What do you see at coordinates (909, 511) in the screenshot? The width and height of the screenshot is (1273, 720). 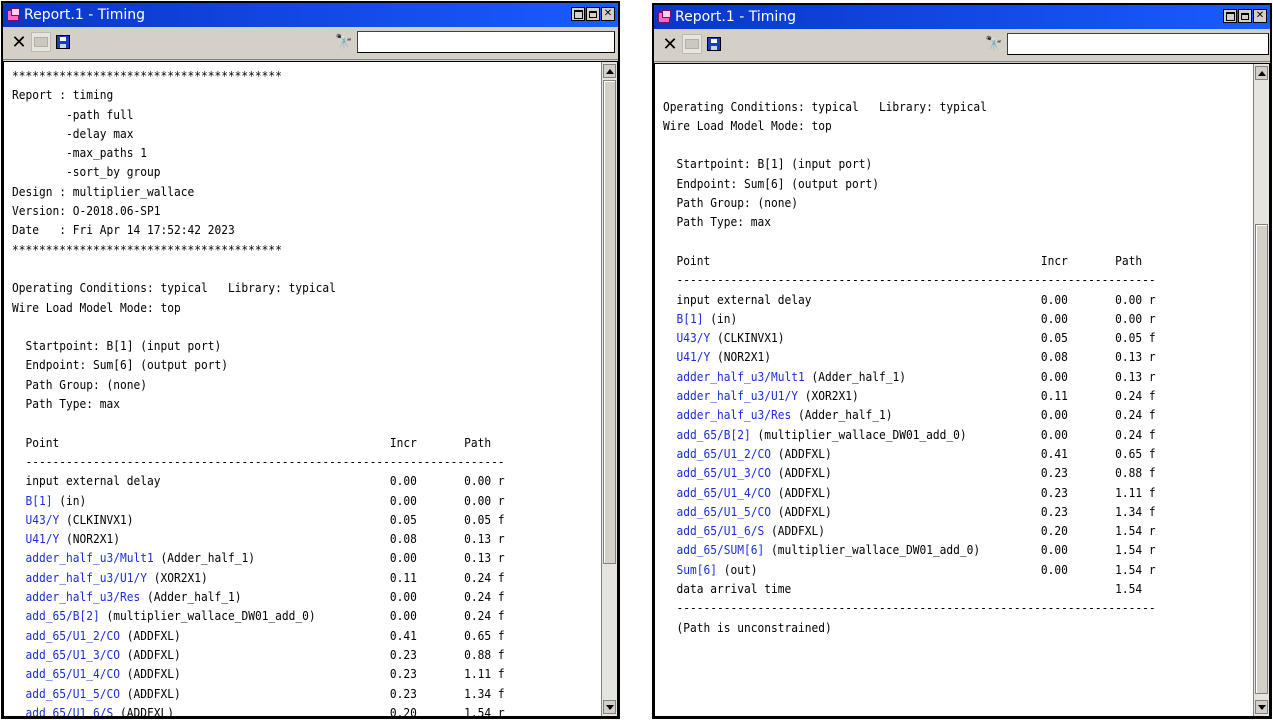 I see `timing-path-row: add_65/U1_5/CO (ADDFXL) 0.23 1.34 f` at bounding box center [909, 511].